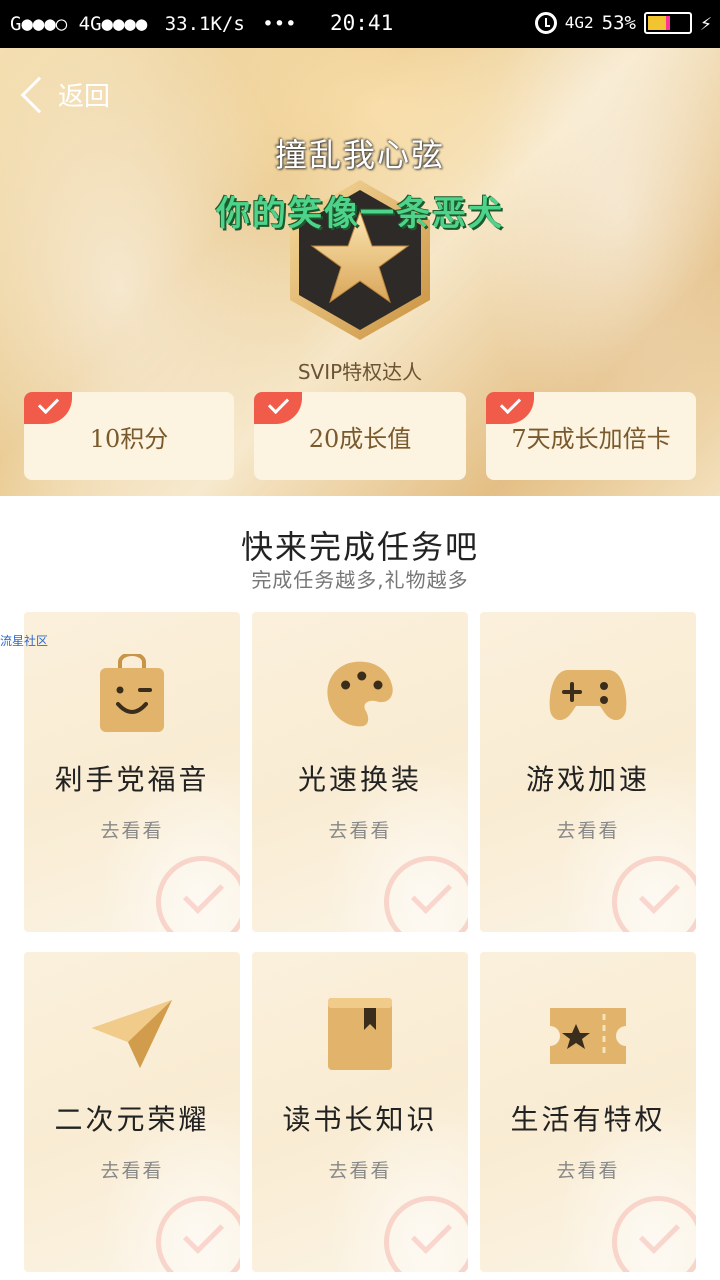 The width and height of the screenshot is (720, 1280). What do you see at coordinates (132, 1119) in the screenshot?
I see `task-title: 二次元荣耀` at bounding box center [132, 1119].